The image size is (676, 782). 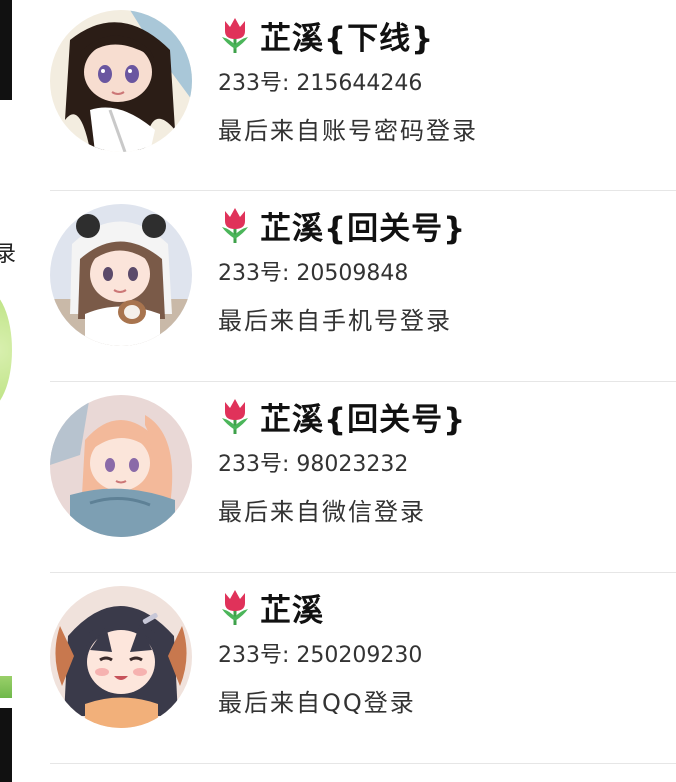 I want to click on account-info: 芷溪{回关号} 233号: 98023232 最后来自微信登录, so click(x=342, y=460).